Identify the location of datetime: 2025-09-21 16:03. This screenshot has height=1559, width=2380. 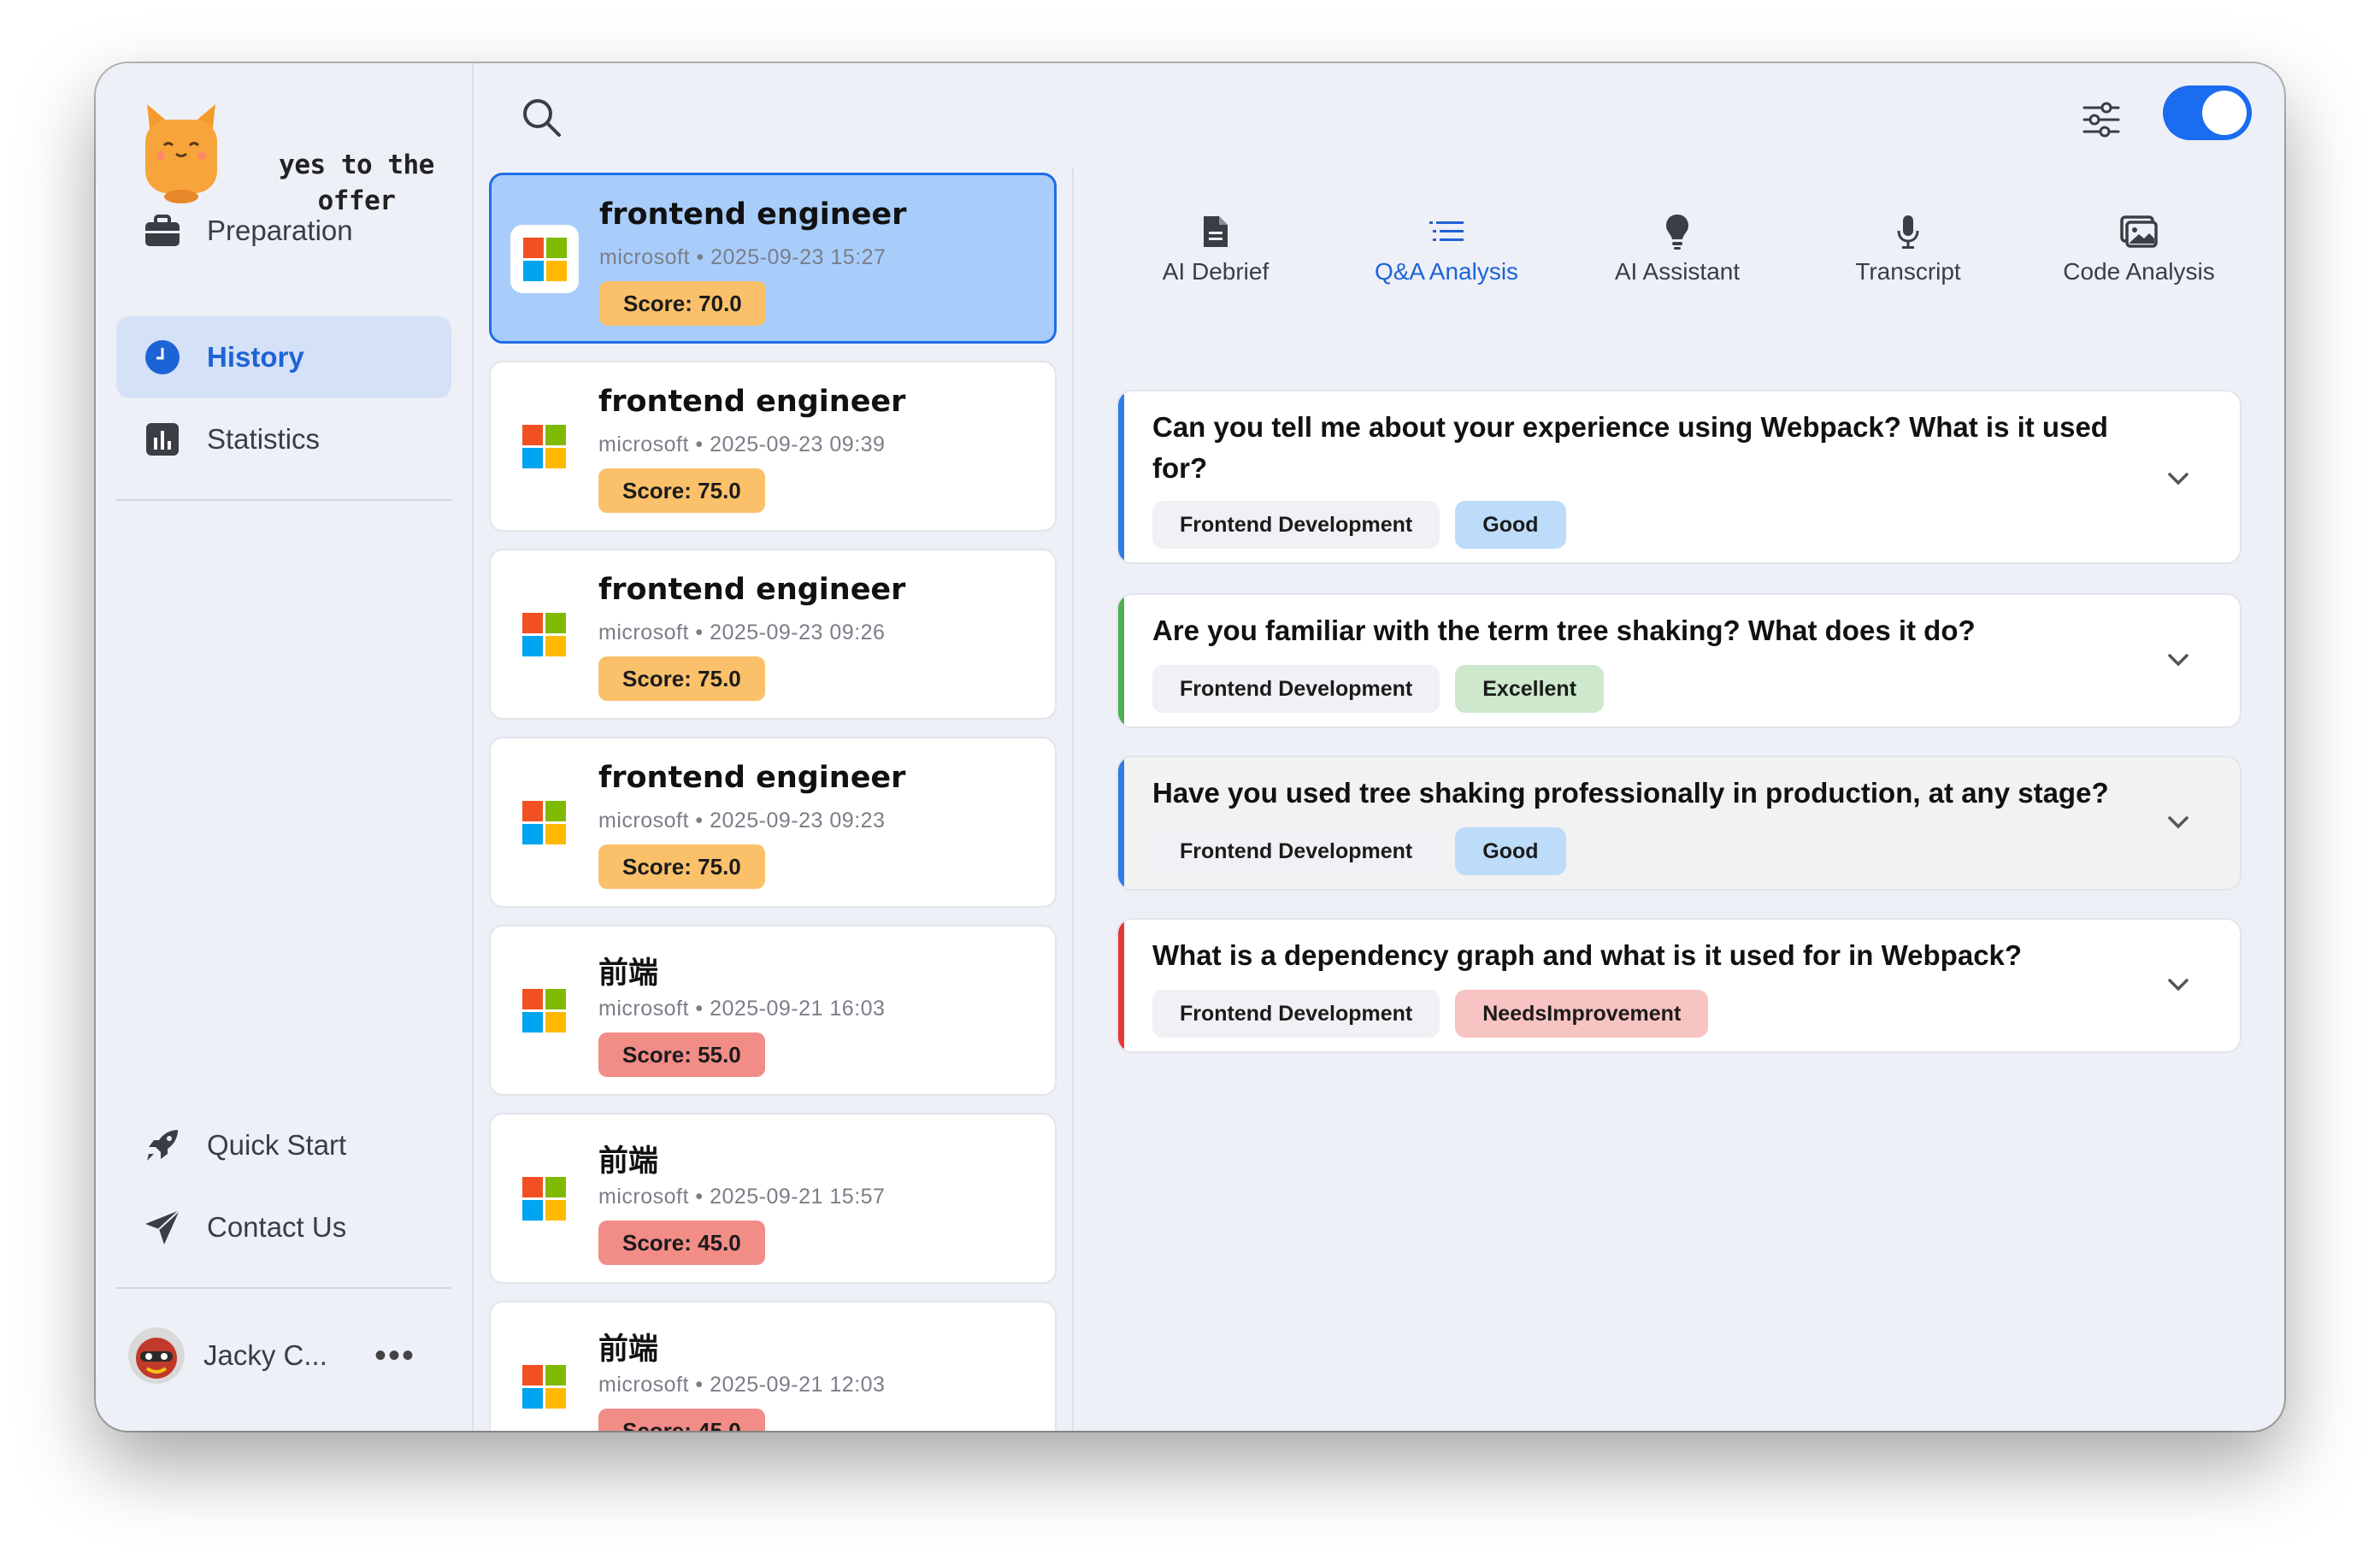
(798, 1009).